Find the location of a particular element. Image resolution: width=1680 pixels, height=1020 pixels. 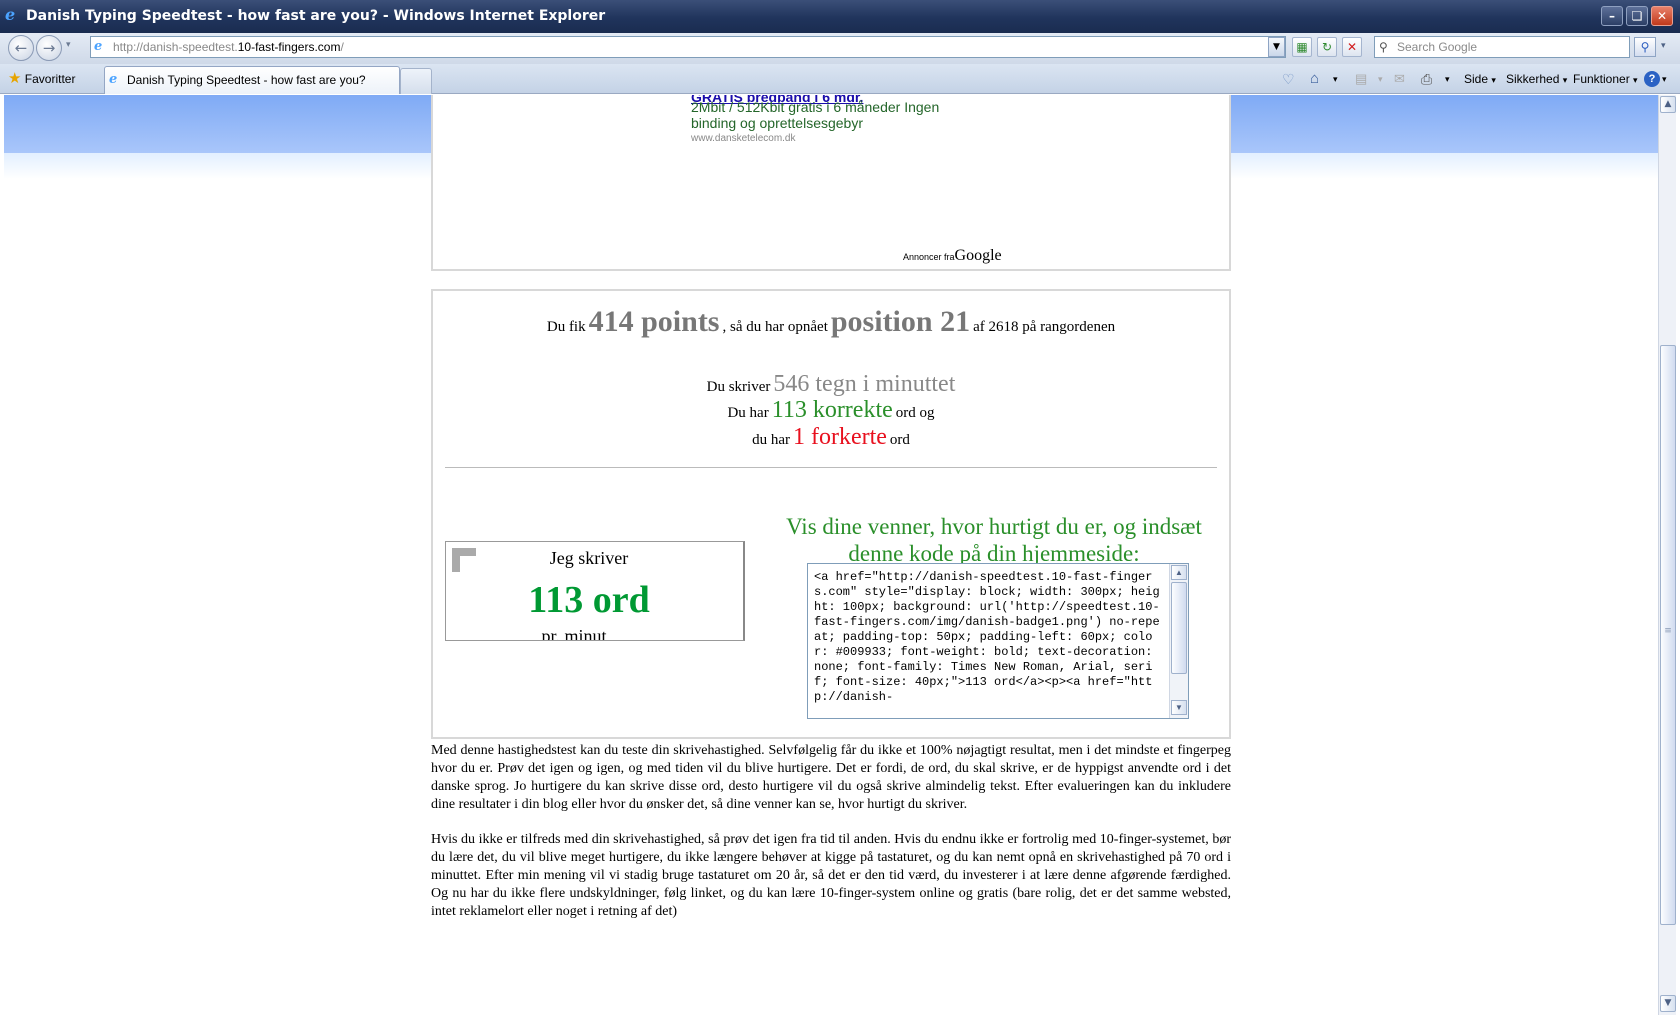

ads-by-label: Annoncer fra is located at coordinates (929, 257).